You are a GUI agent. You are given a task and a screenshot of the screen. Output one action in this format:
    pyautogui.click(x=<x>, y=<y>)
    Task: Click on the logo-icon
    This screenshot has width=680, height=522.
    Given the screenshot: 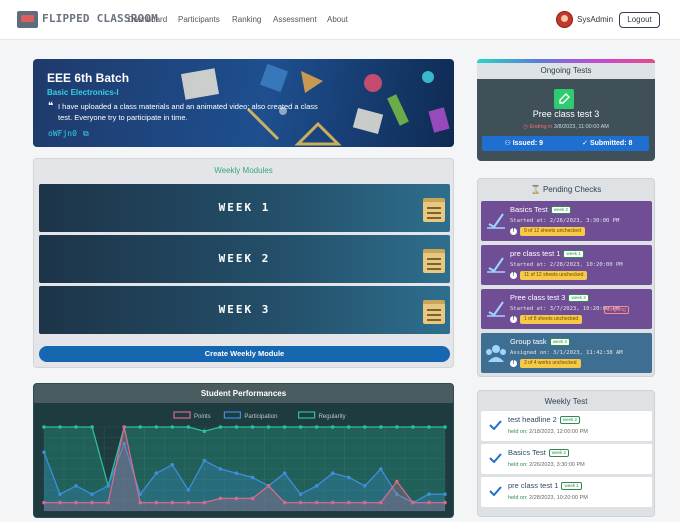 What is the action you would take?
    pyautogui.click(x=27, y=19)
    